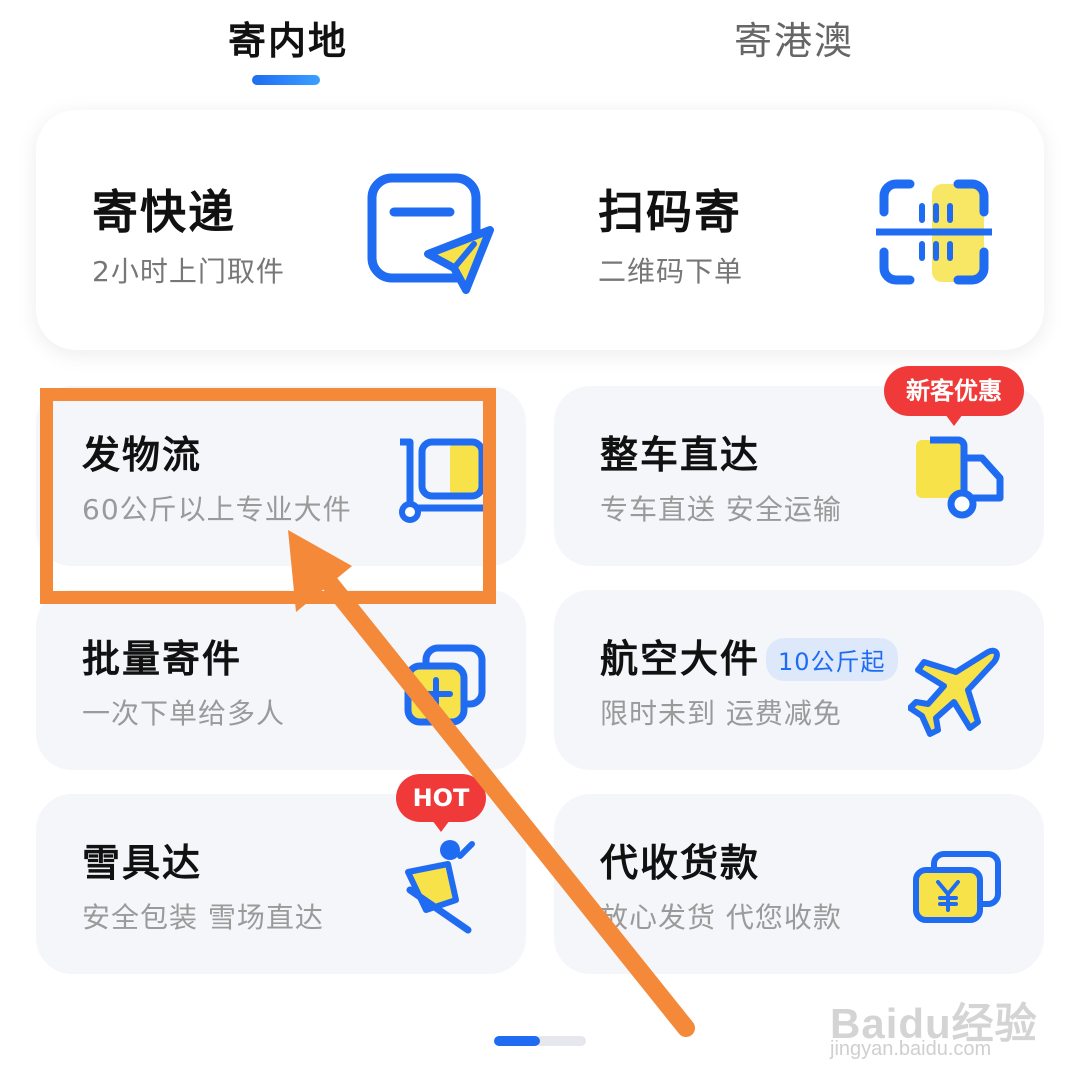  I want to click on truck-sub: 专车直送 安全运输, so click(721, 509).